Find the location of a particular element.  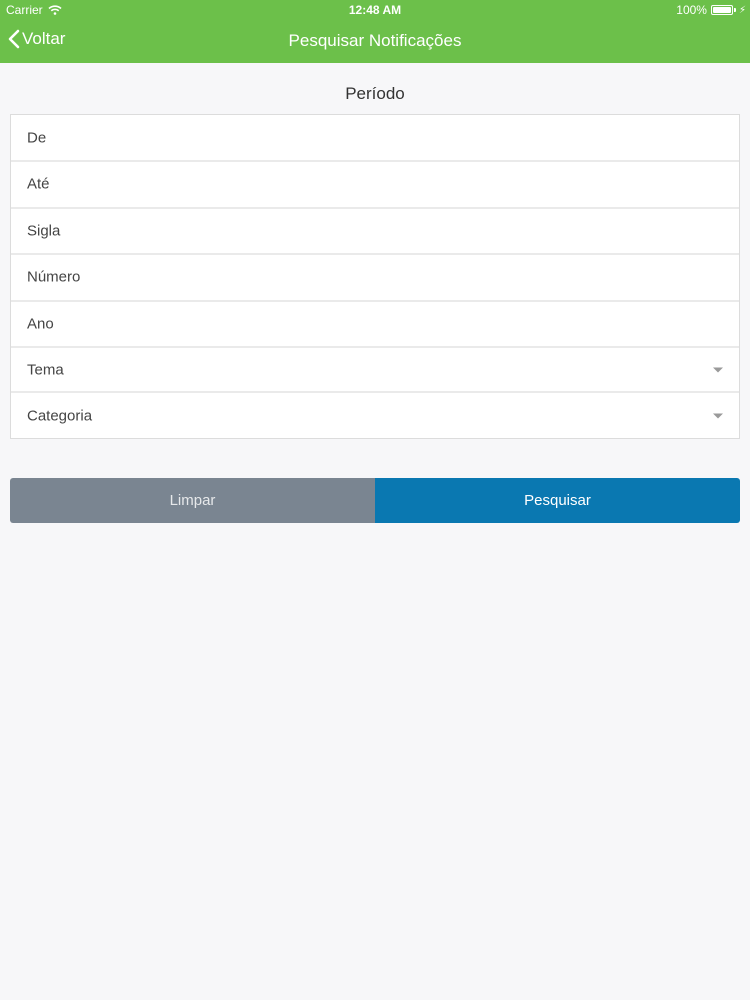

status-time: 12:48 AM is located at coordinates (375, 10).